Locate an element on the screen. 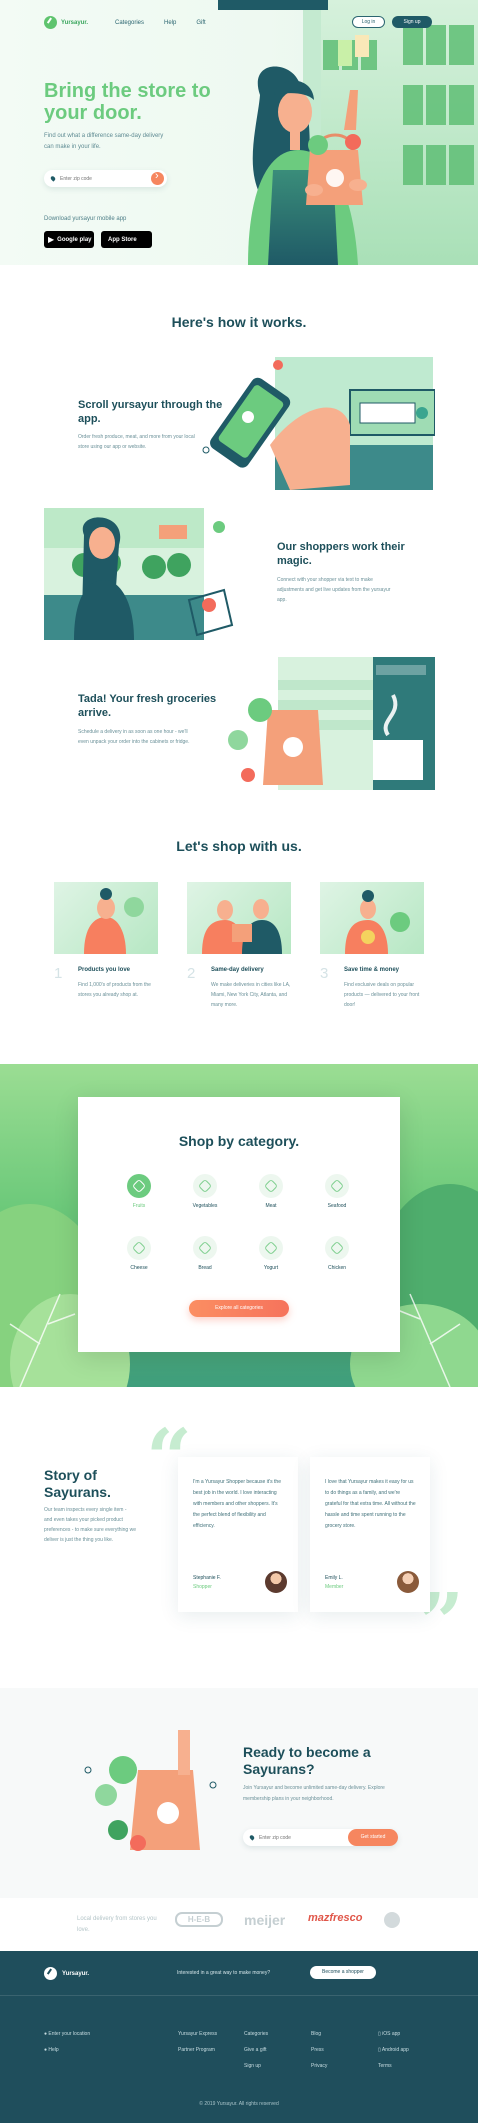  partner-heb-logo: H-E-B is located at coordinates (199, 1919).